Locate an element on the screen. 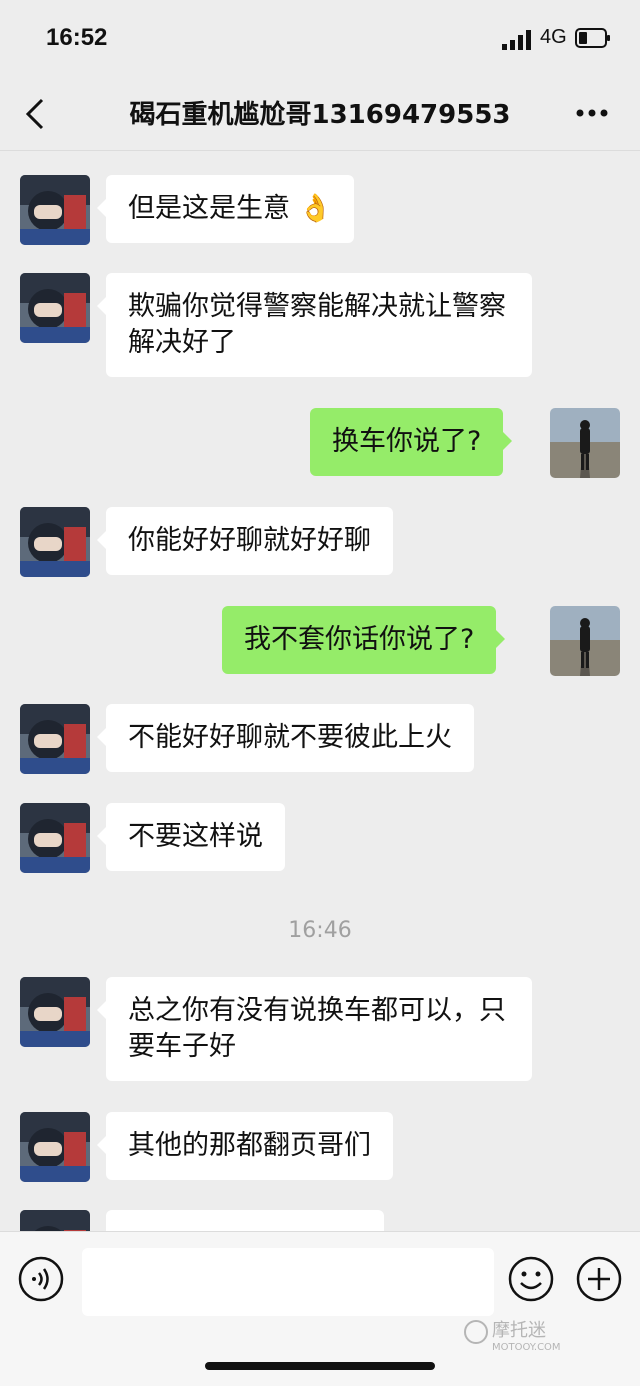  message-text: 总之你有没有说换车都可以，只要车子好 is located at coordinates (317, 1028).